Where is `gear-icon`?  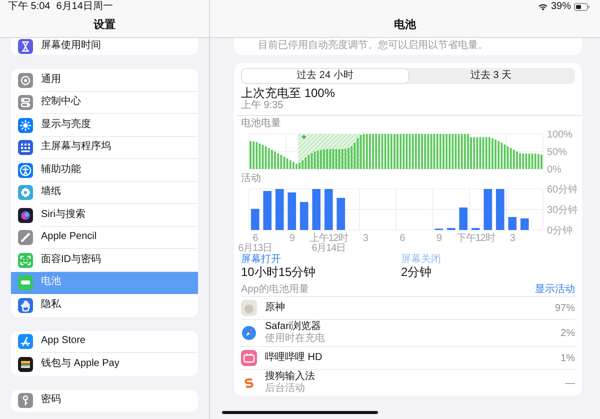 gear-icon is located at coordinates (25, 80).